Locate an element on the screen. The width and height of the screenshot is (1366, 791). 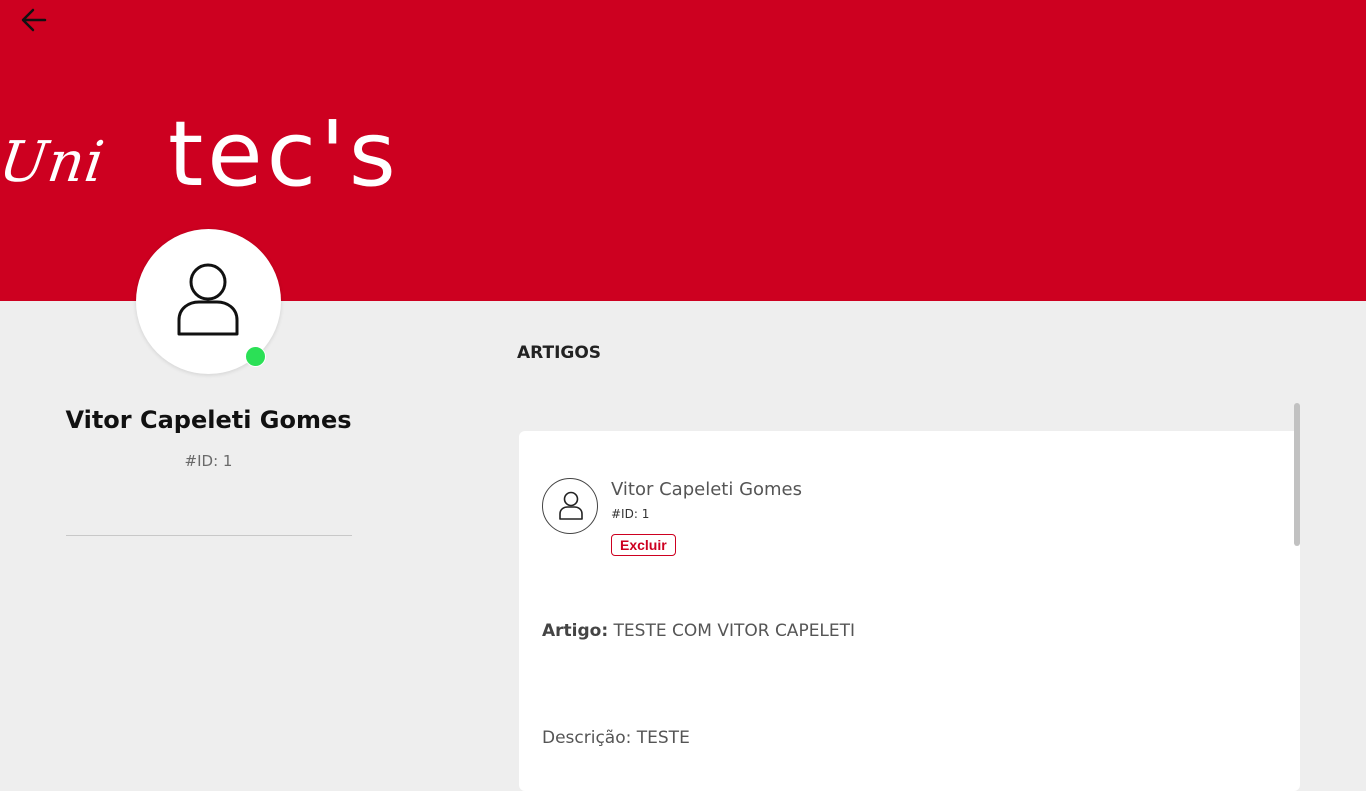
articles-scrollbar is located at coordinates (1297, 474).